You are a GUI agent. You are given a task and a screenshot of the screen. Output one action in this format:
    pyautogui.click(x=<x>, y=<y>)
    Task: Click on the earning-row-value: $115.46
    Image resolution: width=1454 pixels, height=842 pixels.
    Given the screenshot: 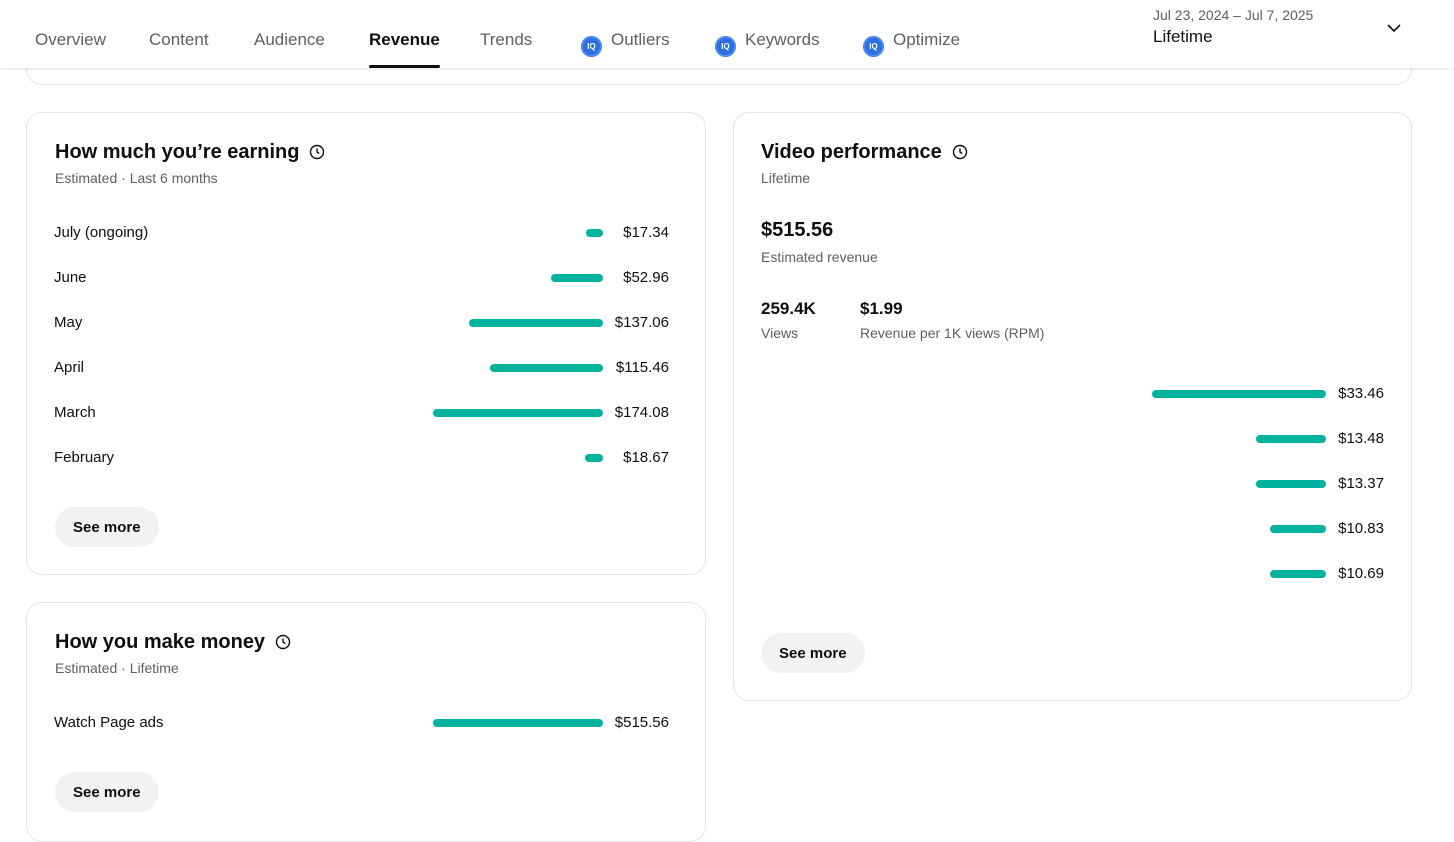 What is the action you would take?
    pyautogui.click(x=642, y=367)
    